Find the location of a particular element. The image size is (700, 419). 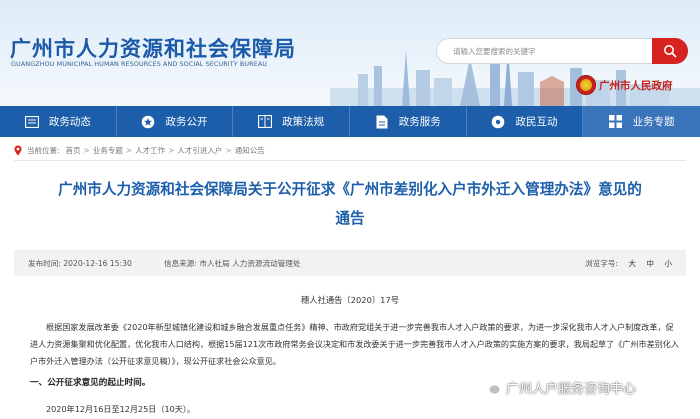

star-badge-icon is located at coordinates (148, 122).